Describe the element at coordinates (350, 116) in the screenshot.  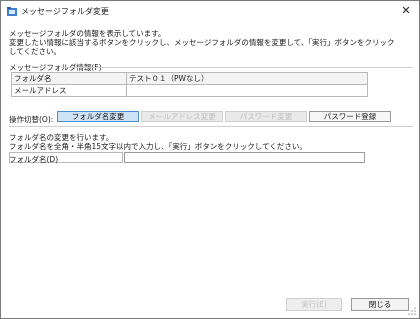
I see `tab-password-register: パスワード登録` at that location.